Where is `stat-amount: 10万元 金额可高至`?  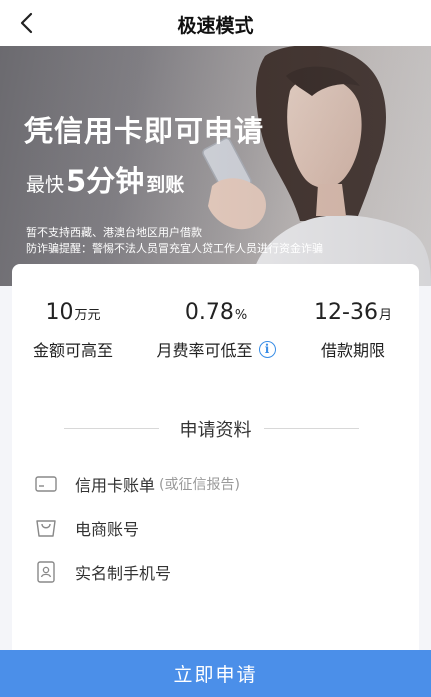
stat-amount: 10万元 金额可高至 is located at coordinates (72, 330).